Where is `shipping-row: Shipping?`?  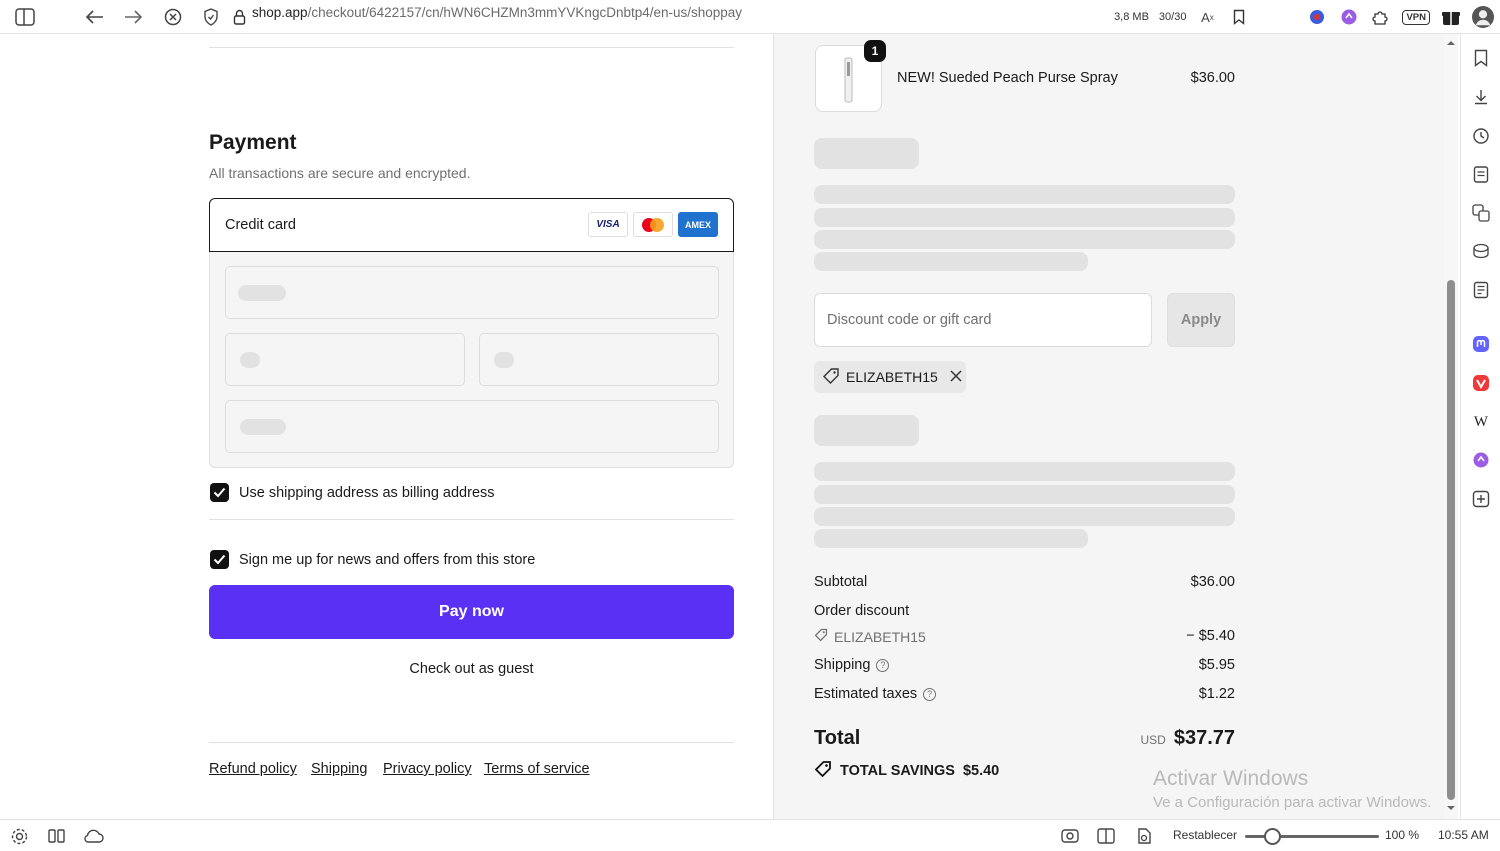
shipping-row: Shipping? is located at coordinates (852, 665).